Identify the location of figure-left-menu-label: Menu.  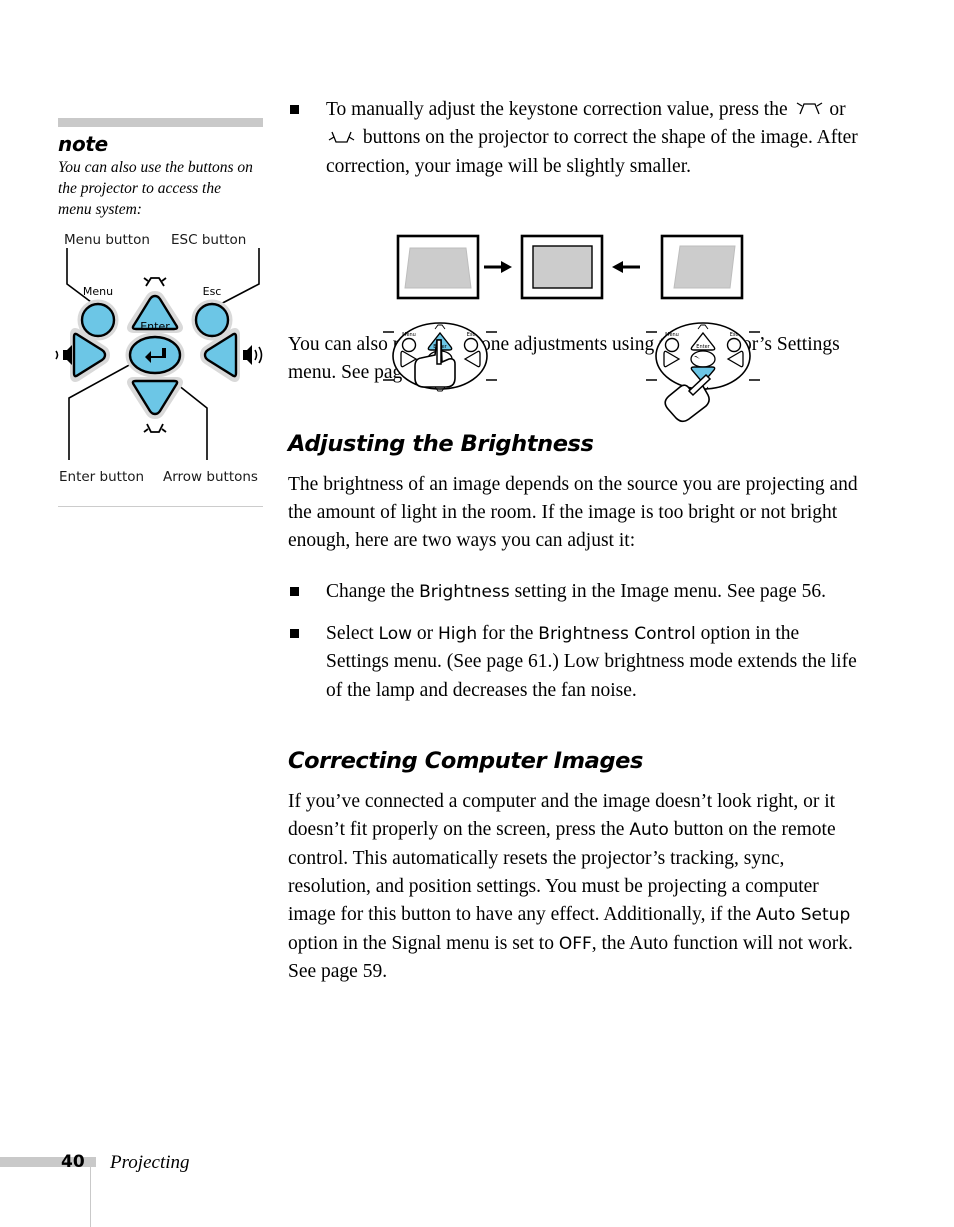
(409, 335).